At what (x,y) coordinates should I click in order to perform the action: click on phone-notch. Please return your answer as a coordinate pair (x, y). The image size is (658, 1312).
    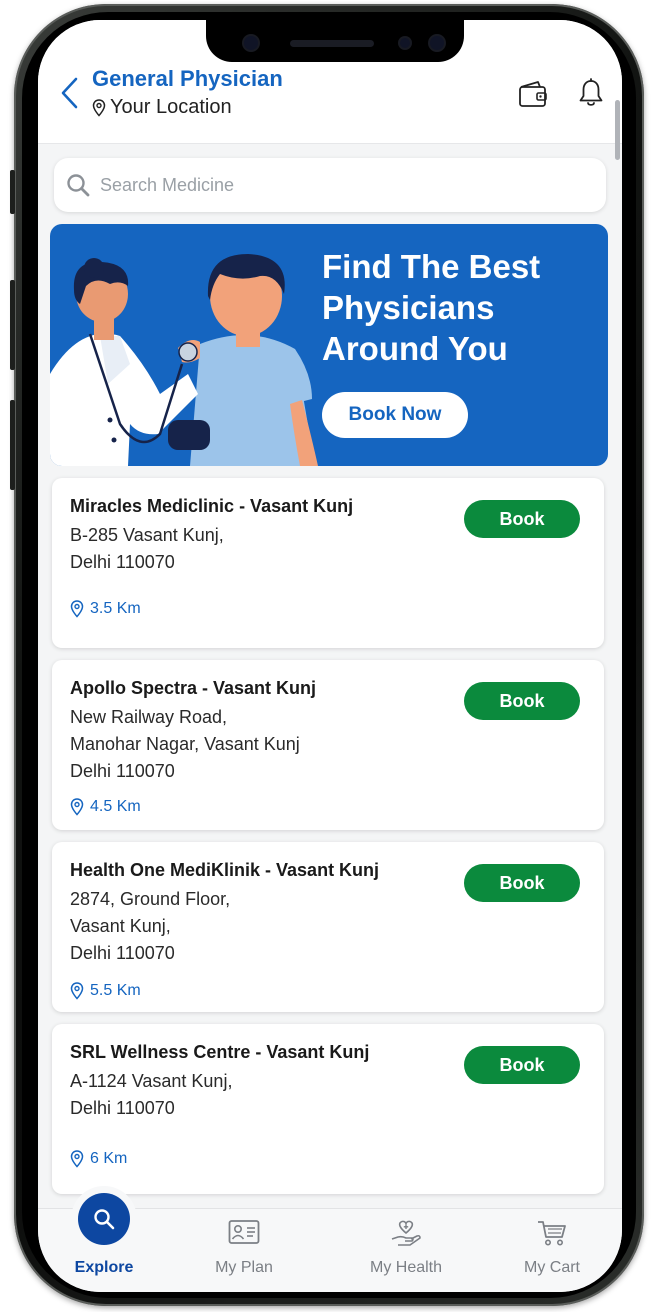
    Looking at the image, I should click on (335, 41).